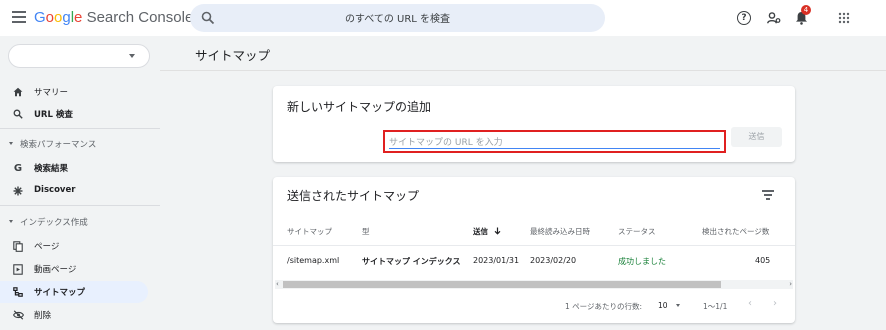  What do you see at coordinates (411, 261) in the screenshot?
I see `cell-type: サイトマップ インデックス` at bounding box center [411, 261].